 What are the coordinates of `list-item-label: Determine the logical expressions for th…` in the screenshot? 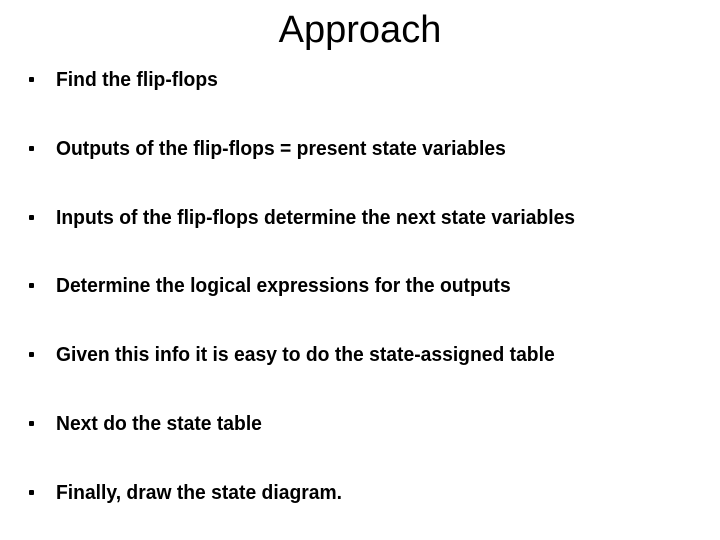 It's located at (283, 286).